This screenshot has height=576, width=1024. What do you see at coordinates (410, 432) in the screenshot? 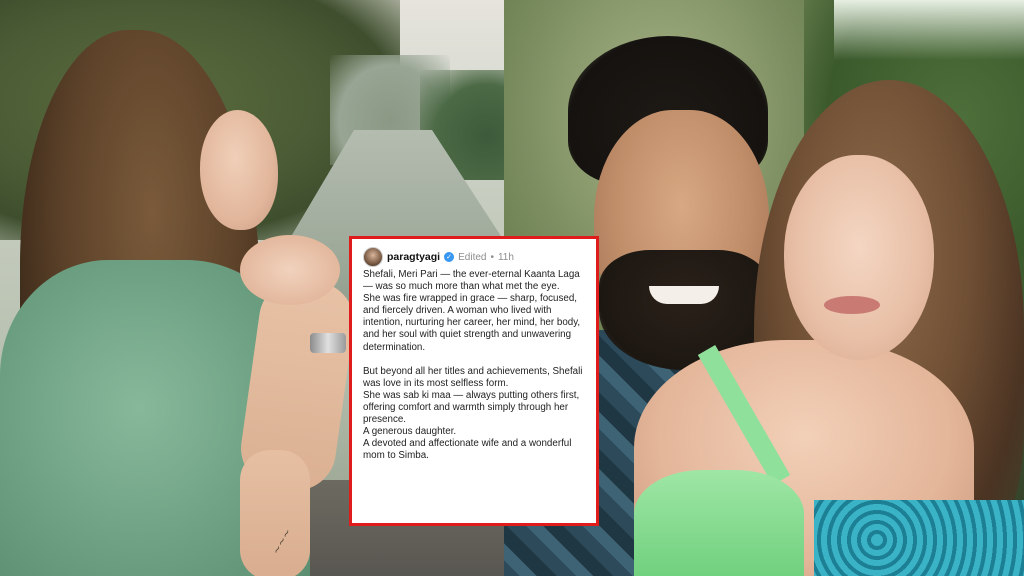
I see `caption-paragraph: A generous daughter.` at bounding box center [410, 432].